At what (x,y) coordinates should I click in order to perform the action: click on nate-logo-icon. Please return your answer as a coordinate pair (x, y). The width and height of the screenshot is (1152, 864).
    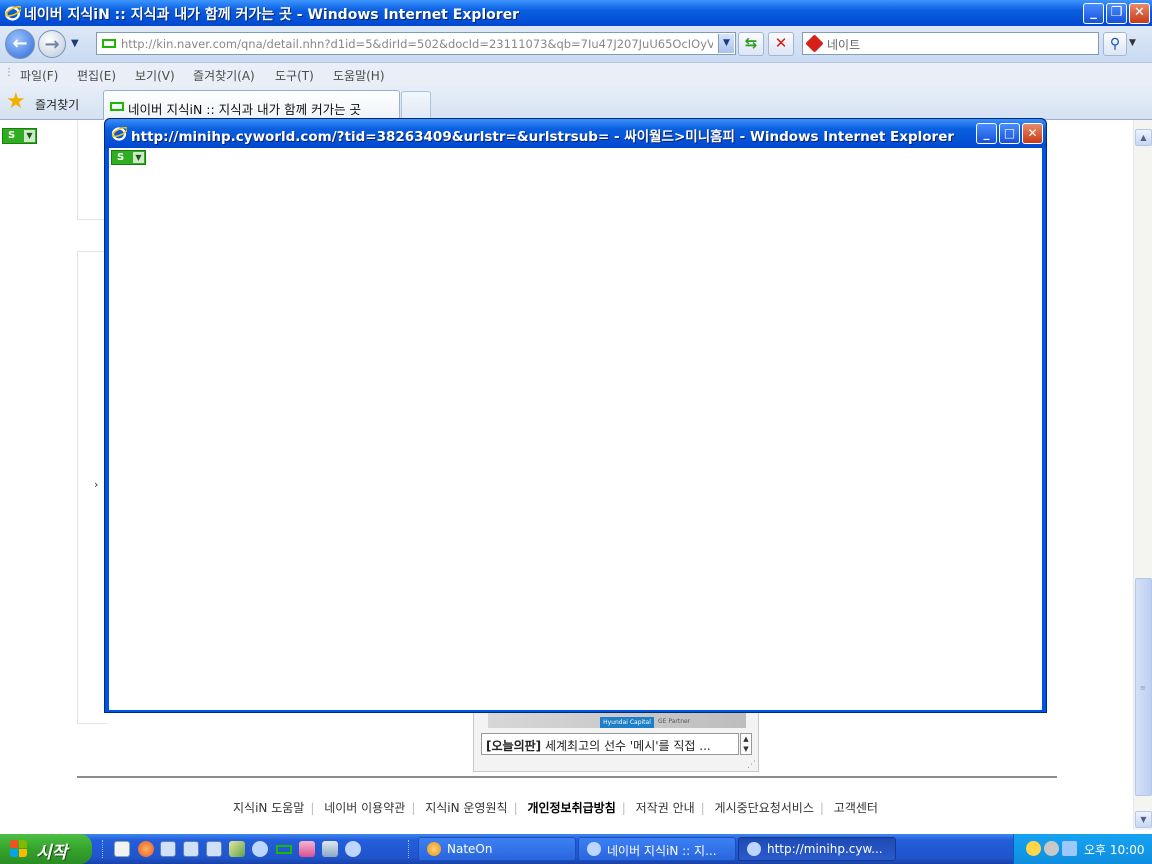
    Looking at the image, I should click on (814, 43).